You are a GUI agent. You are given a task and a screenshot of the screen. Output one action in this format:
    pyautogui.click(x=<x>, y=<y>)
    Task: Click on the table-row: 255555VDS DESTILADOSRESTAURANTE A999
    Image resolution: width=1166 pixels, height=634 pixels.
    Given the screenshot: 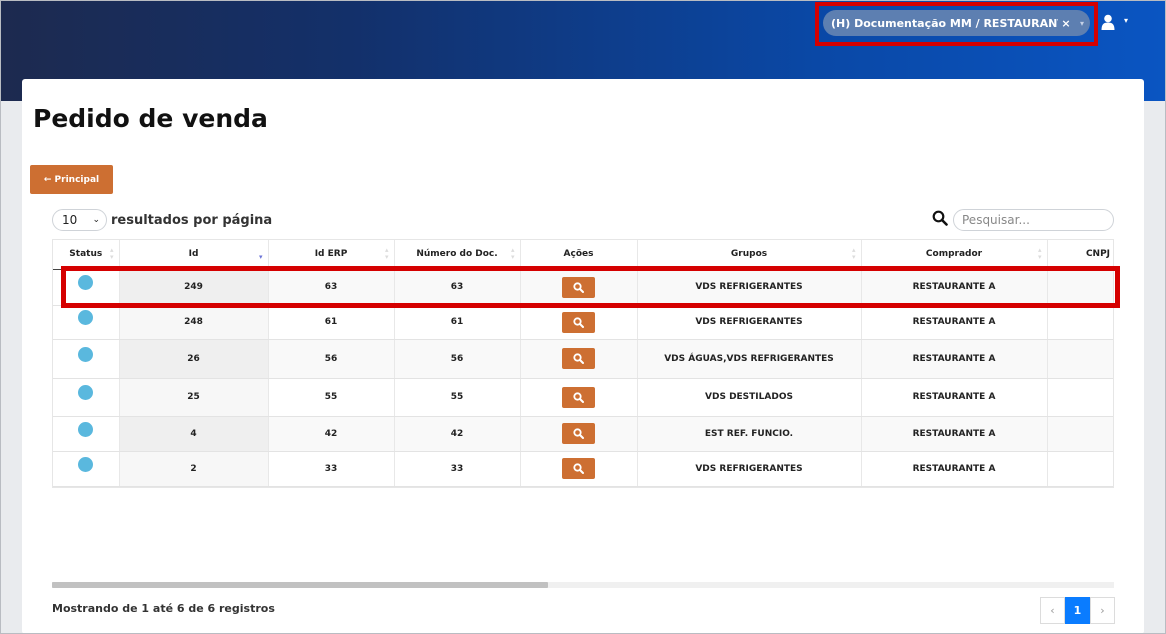 What is the action you would take?
    pyautogui.click(x=583, y=397)
    